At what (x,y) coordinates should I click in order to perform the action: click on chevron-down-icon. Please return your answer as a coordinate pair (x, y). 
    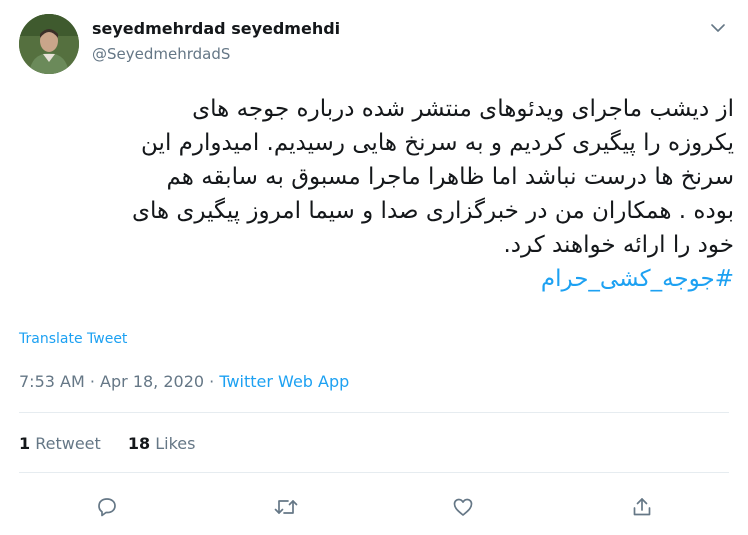
    Looking at the image, I should click on (718, 28).